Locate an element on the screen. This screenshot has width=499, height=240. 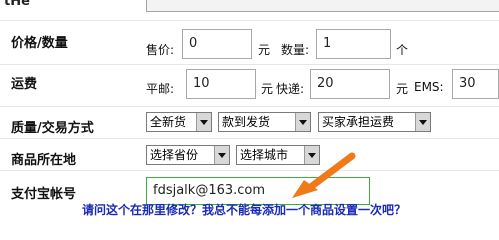
top-input-field is located at coordinates (322, 6).